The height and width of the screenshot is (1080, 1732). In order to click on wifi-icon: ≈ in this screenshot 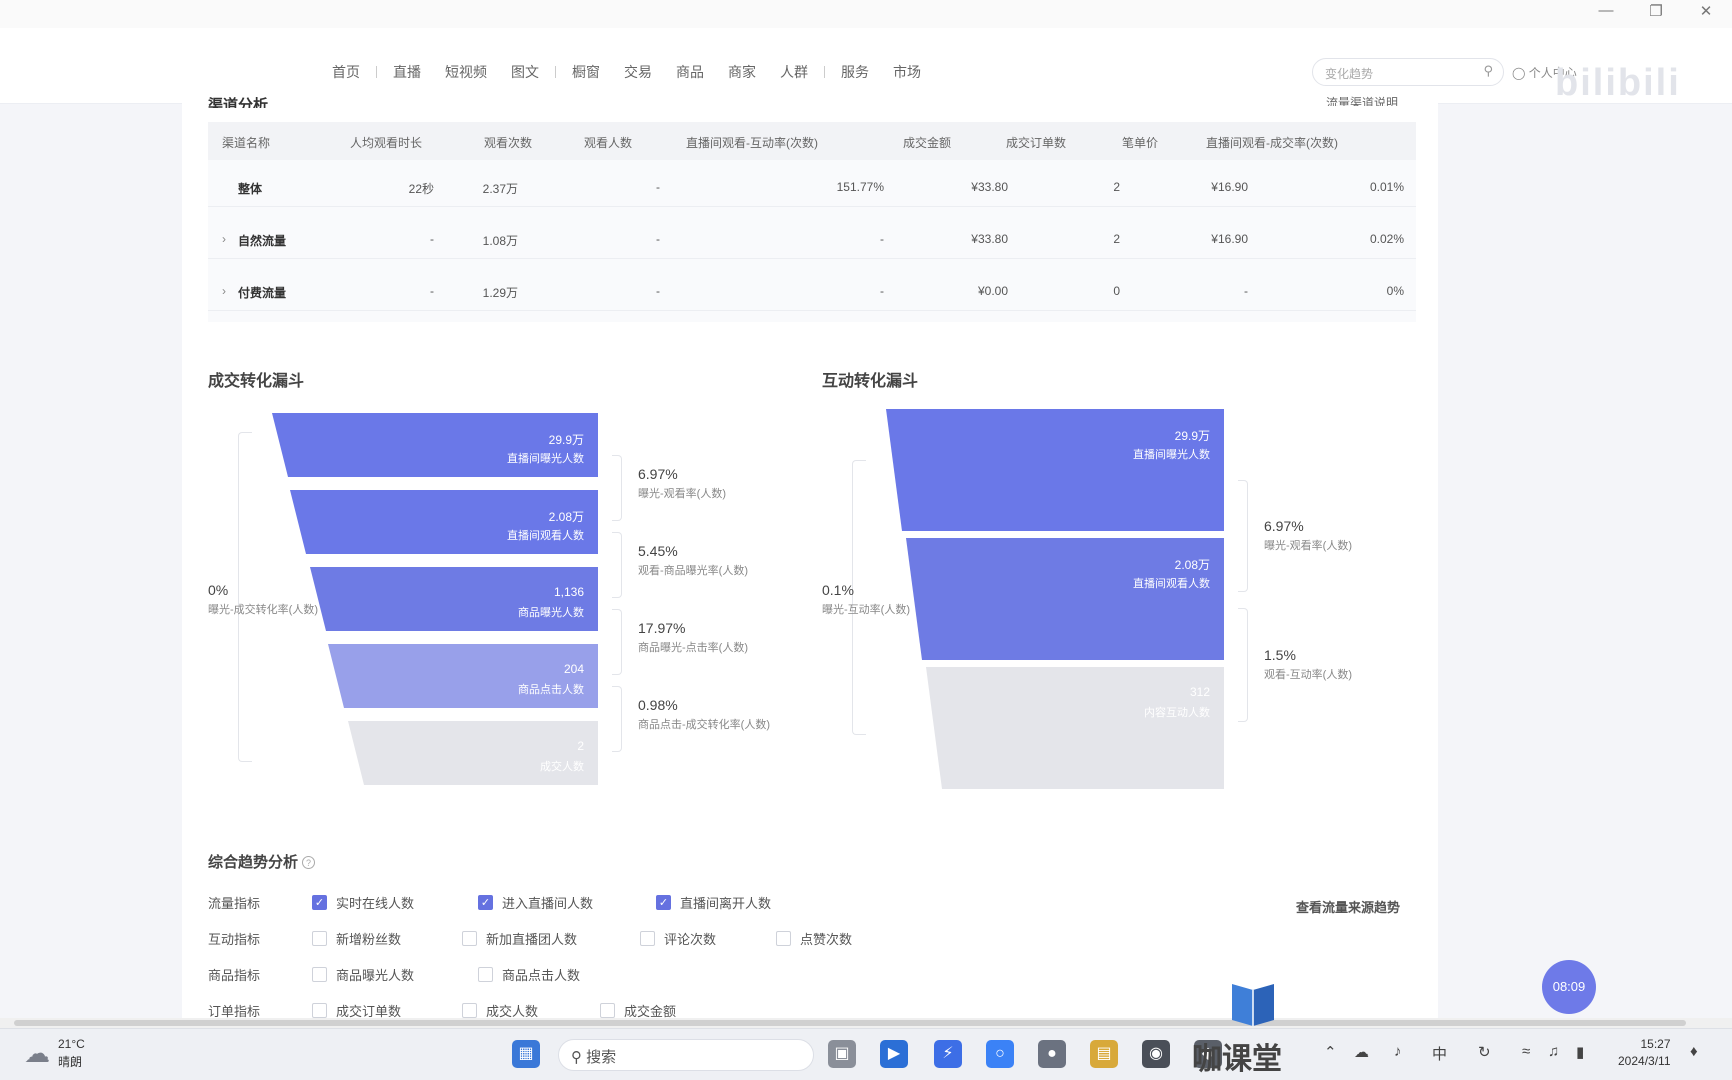, I will do `click(1526, 1051)`.